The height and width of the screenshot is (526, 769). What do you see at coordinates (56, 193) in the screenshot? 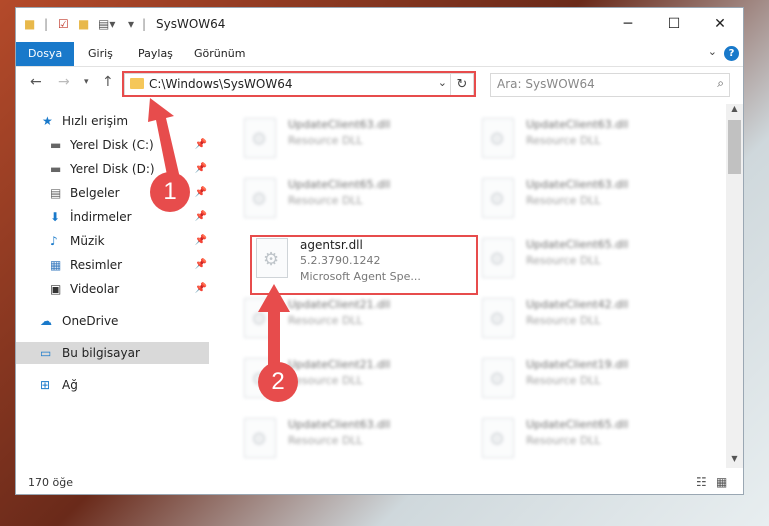
I see `documents-icon: ▤` at bounding box center [56, 193].